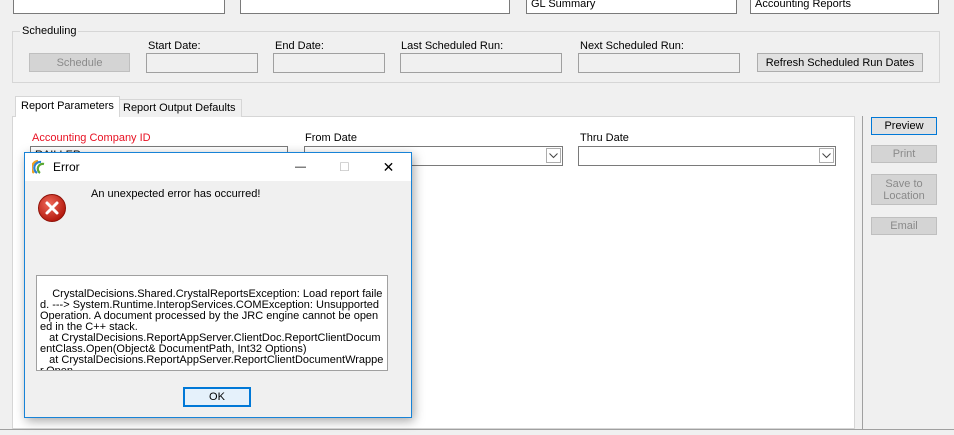 The width and height of the screenshot is (954, 435). Describe the element at coordinates (904, 226) in the screenshot. I see `email-button: Email` at that location.